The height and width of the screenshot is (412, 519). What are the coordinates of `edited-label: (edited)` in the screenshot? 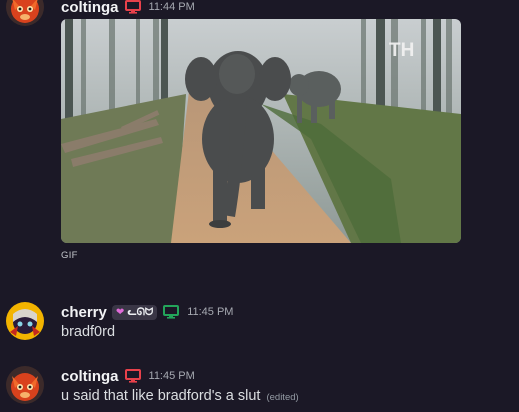 It's located at (282, 397).